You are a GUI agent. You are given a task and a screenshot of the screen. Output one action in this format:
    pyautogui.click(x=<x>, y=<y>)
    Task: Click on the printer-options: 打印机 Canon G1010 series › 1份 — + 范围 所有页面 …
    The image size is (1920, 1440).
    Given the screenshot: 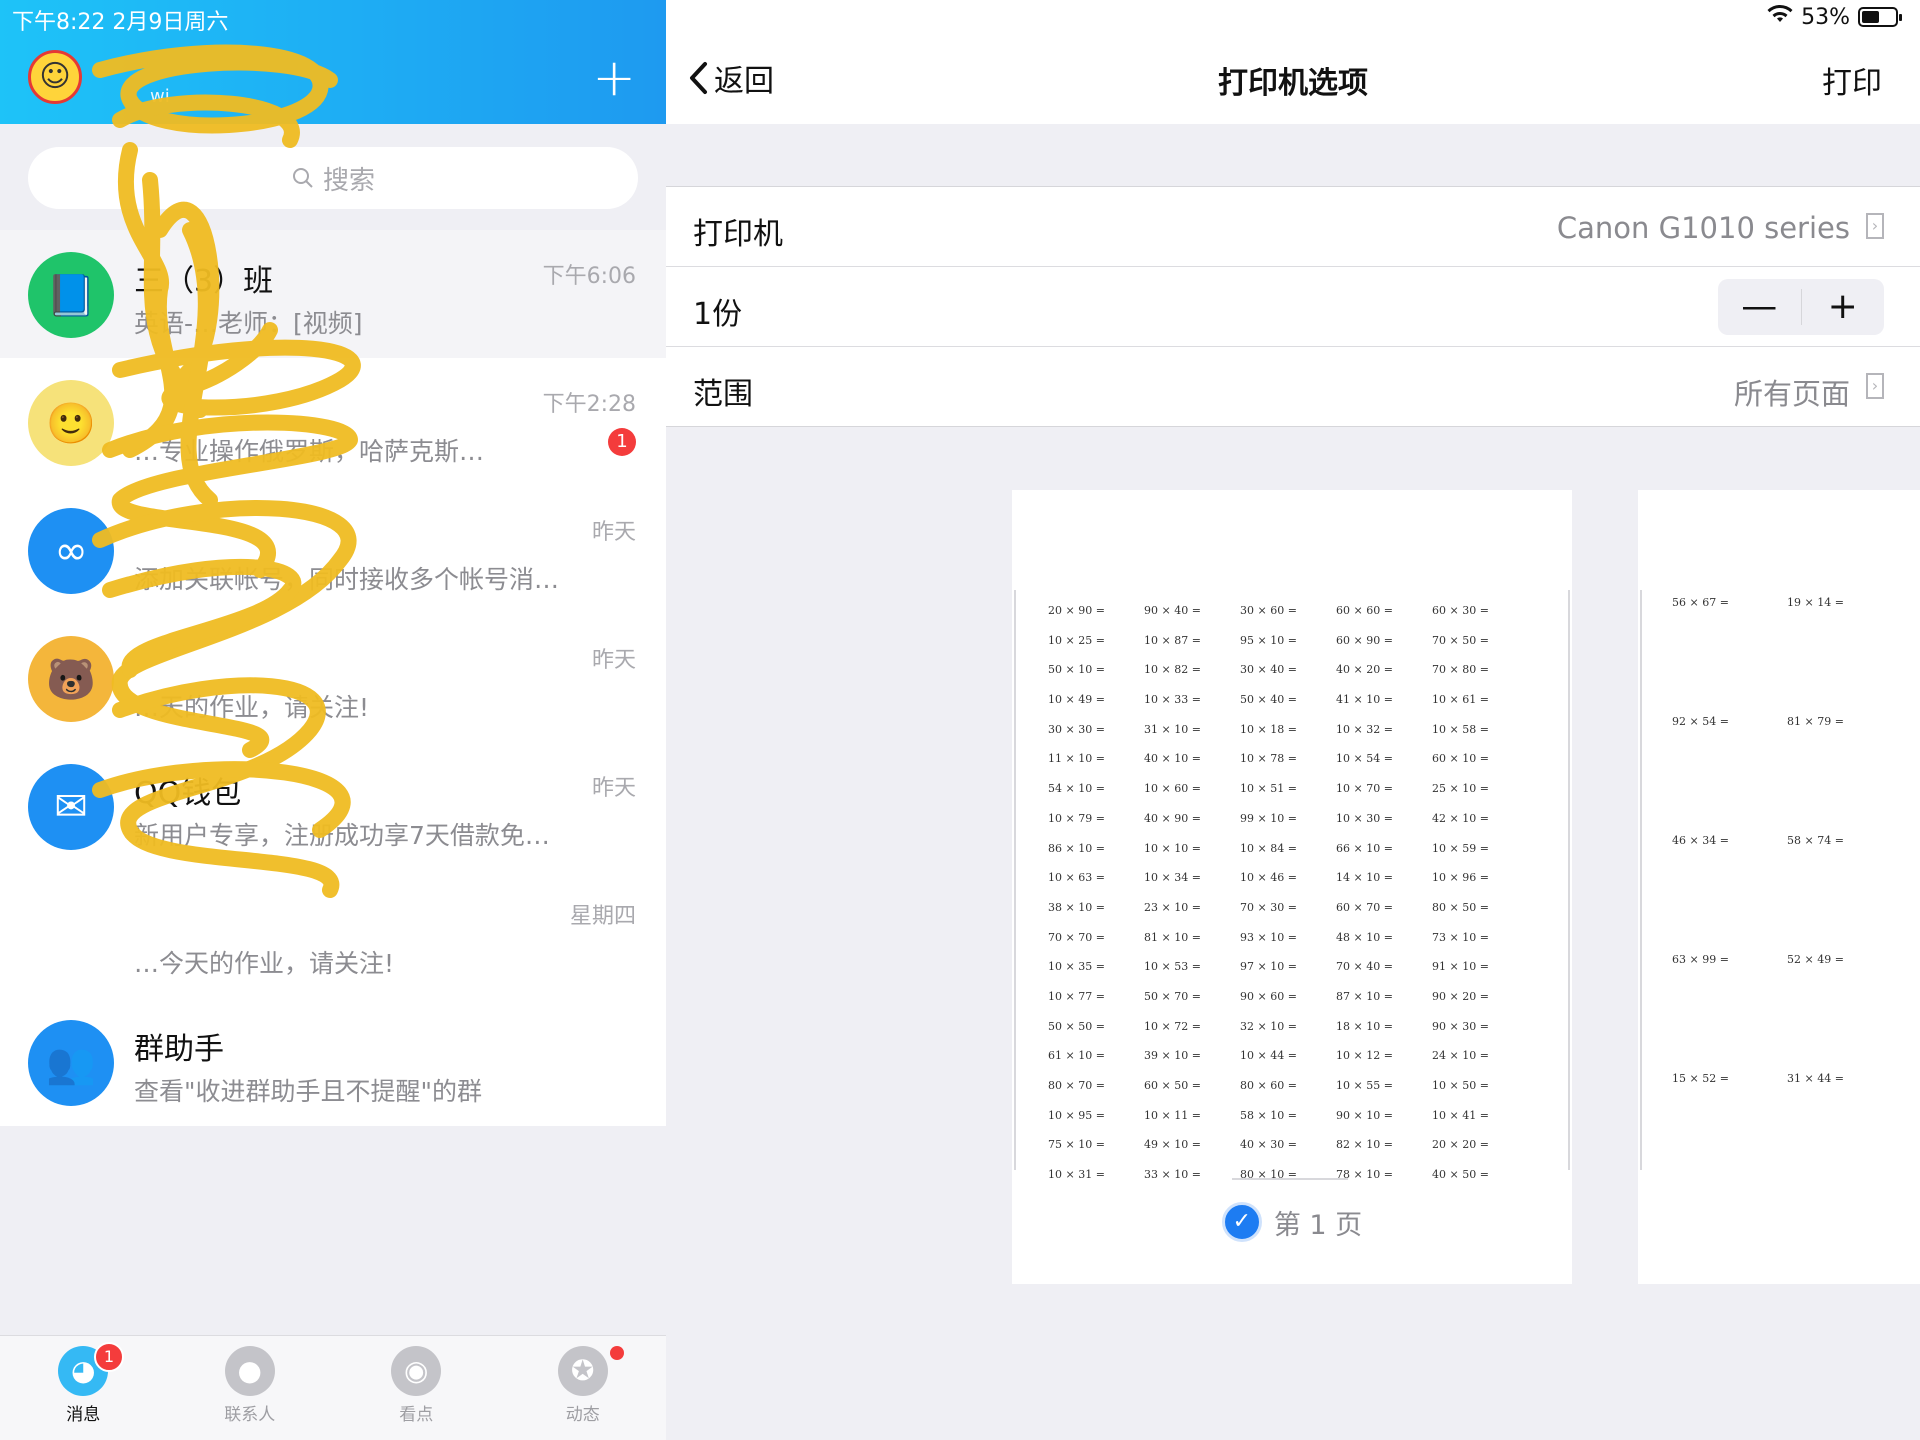 What is the action you would take?
    pyautogui.click(x=1293, y=306)
    